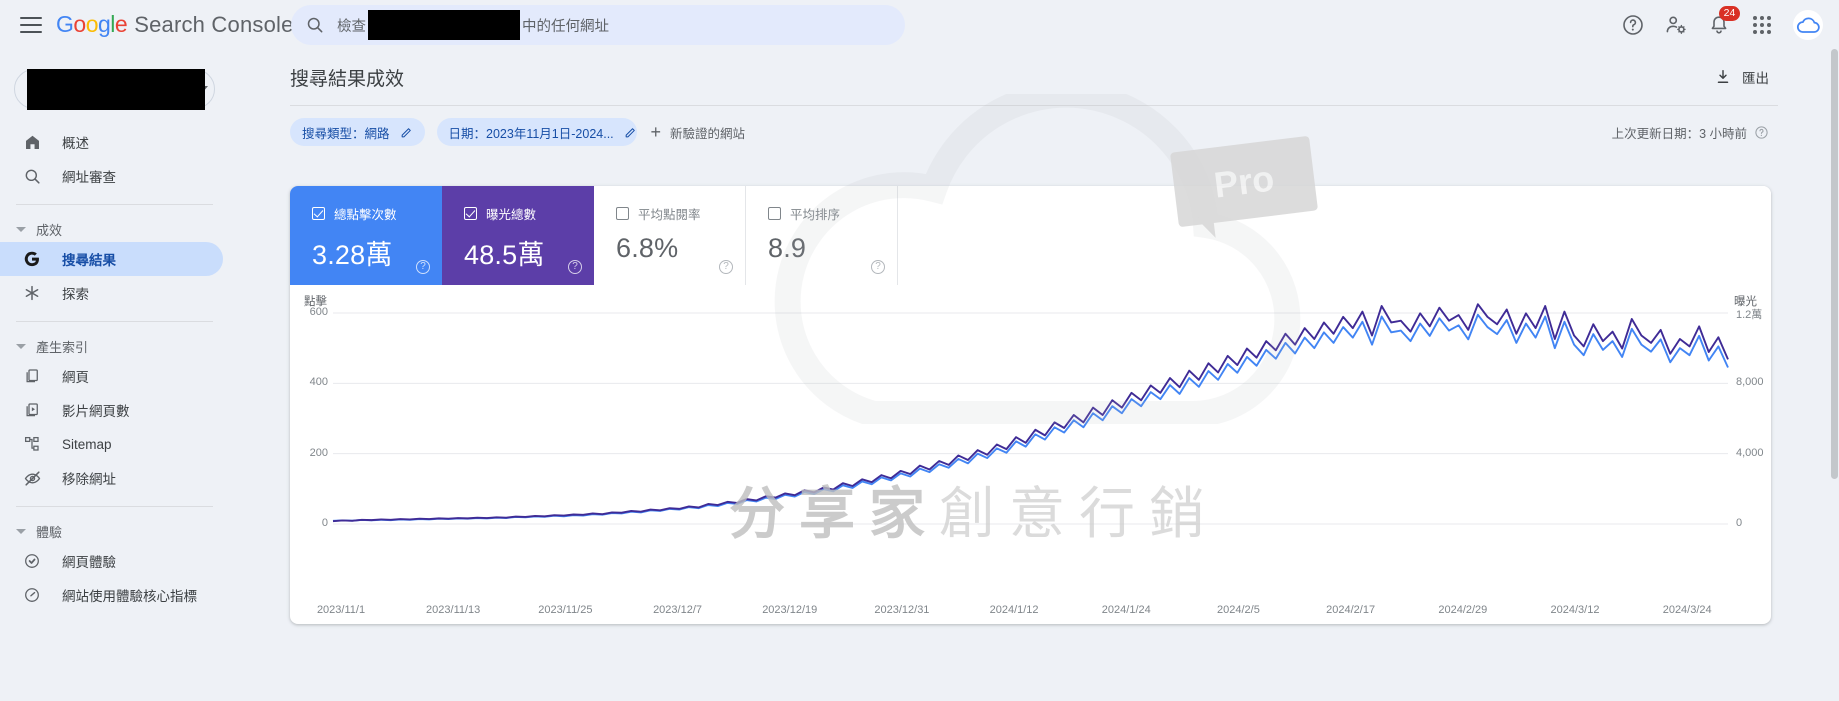  Describe the element at coordinates (1762, 25) in the screenshot. I see `apps-grid-icon` at that location.